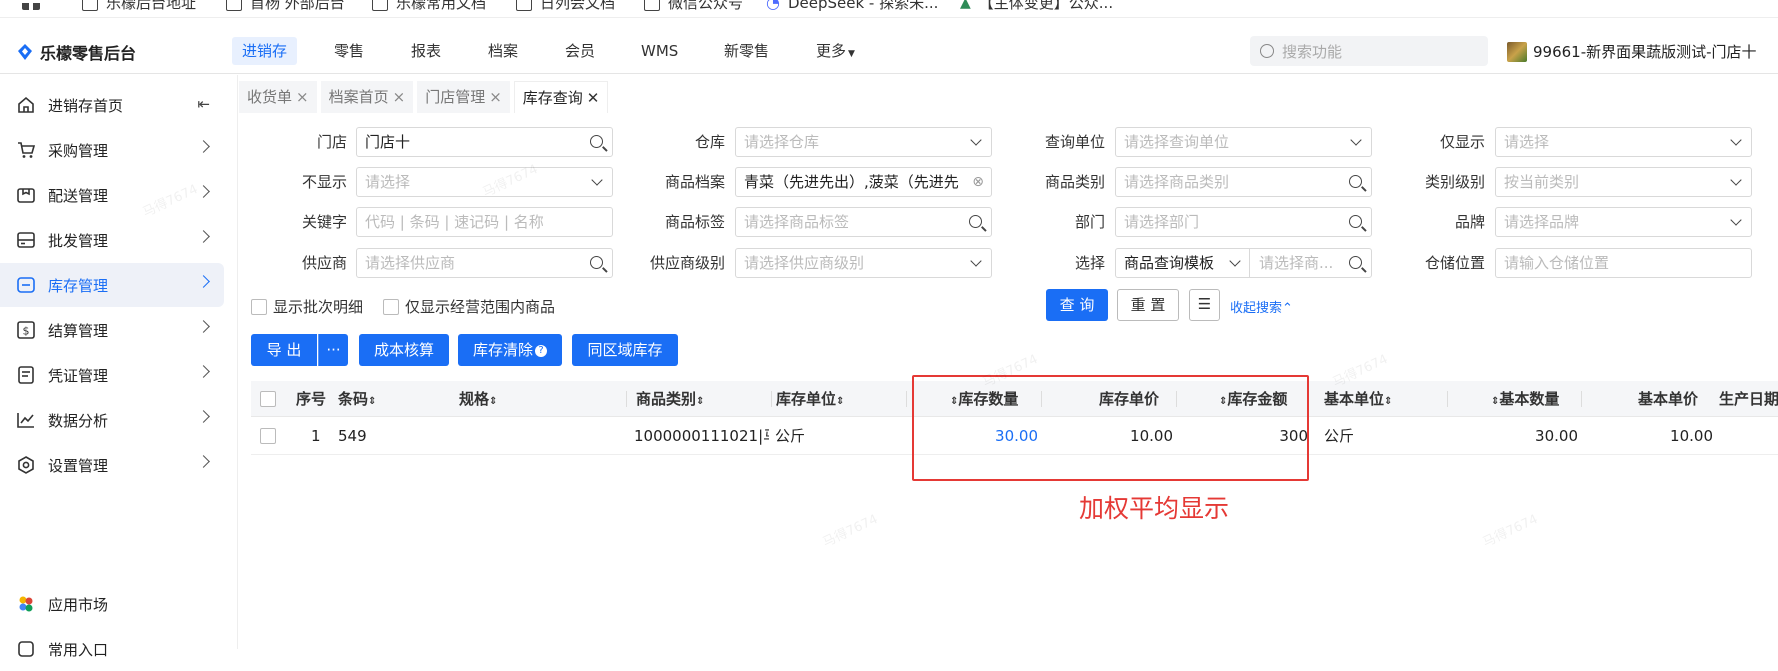 This screenshot has height=671, width=1778. I want to click on template-select: 商品查询模板, so click(1183, 263).